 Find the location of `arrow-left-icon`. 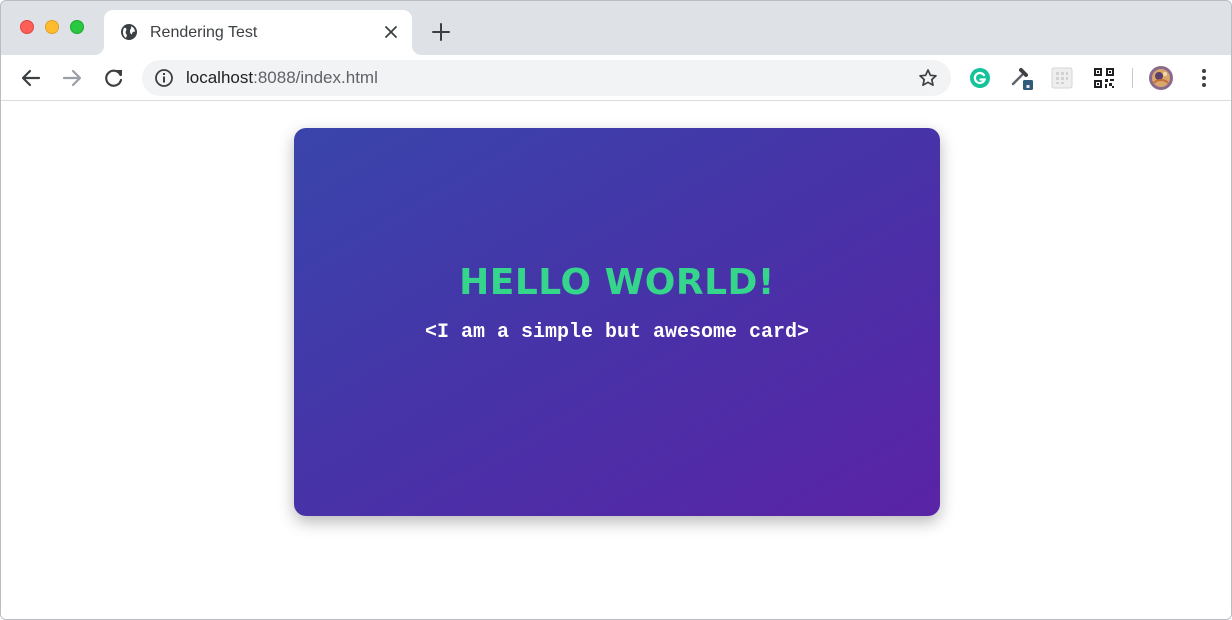

arrow-left-icon is located at coordinates (31, 78).